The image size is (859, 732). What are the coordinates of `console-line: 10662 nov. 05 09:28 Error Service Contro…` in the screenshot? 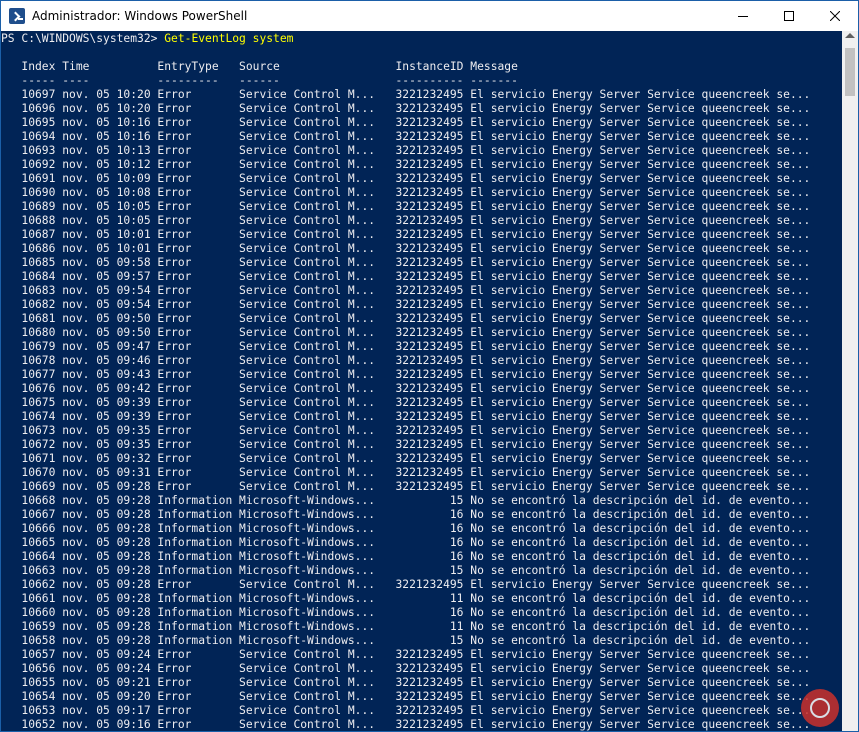 It's located at (406, 584).